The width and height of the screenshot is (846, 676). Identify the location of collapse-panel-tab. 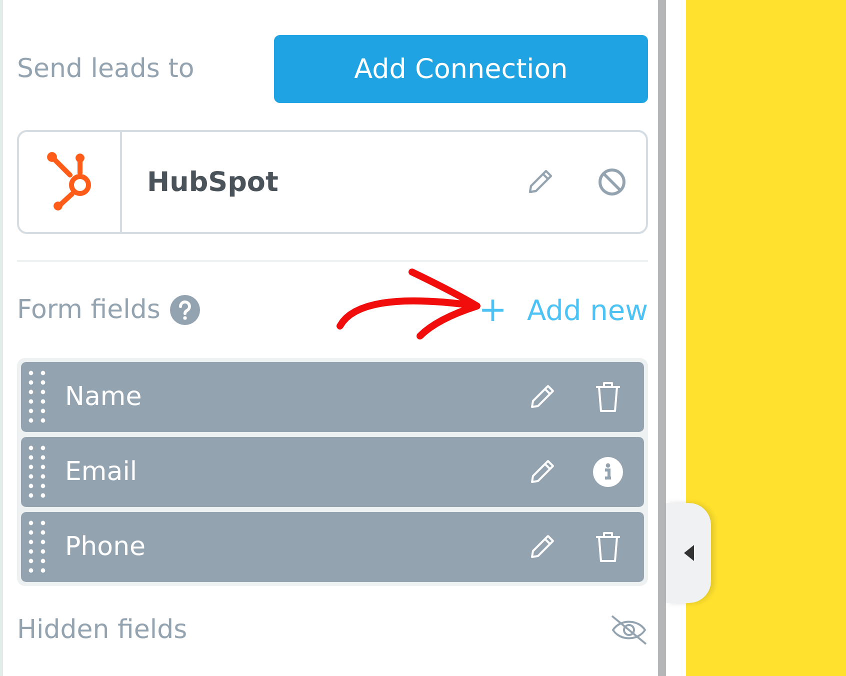
(688, 553).